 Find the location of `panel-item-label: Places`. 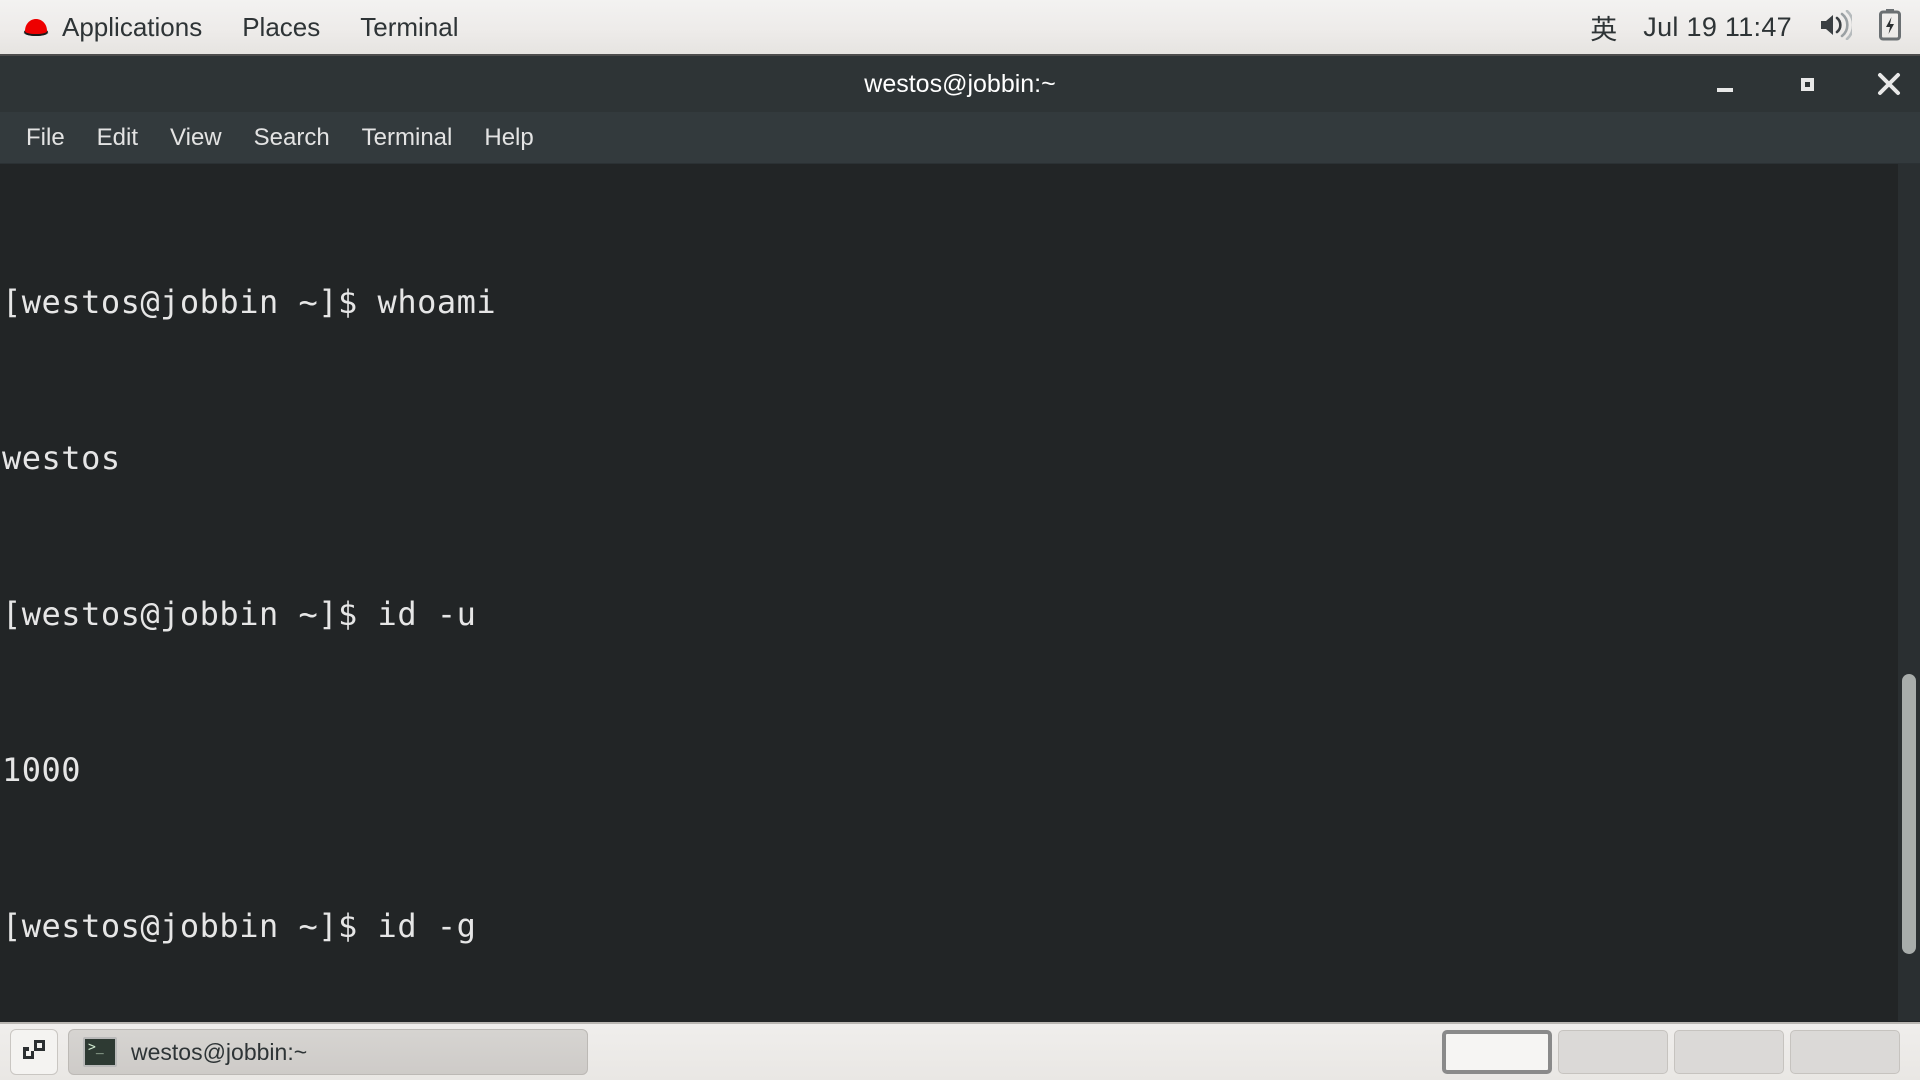

panel-item-label: Places is located at coordinates (281, 26).